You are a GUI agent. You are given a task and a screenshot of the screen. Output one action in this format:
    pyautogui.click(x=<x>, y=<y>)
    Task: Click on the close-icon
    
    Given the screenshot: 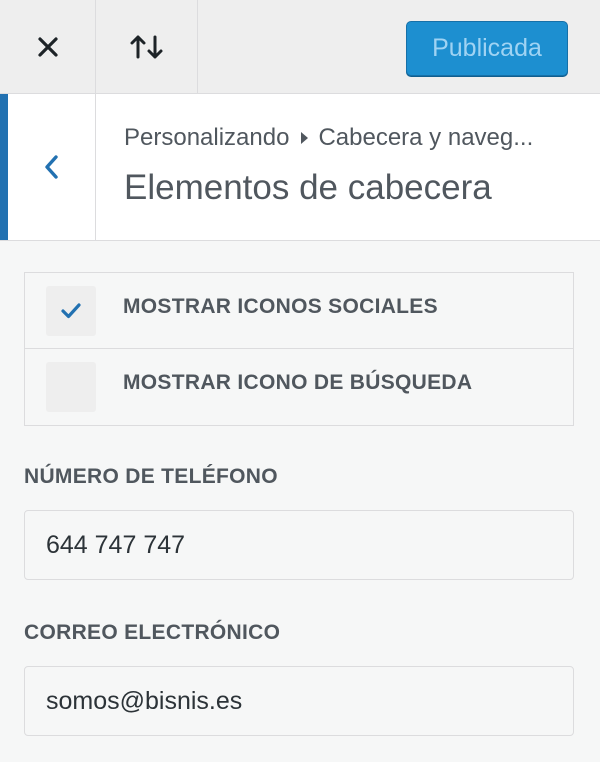 What is the action you would take?
    pyautogui.click(x=47, y=46)
    